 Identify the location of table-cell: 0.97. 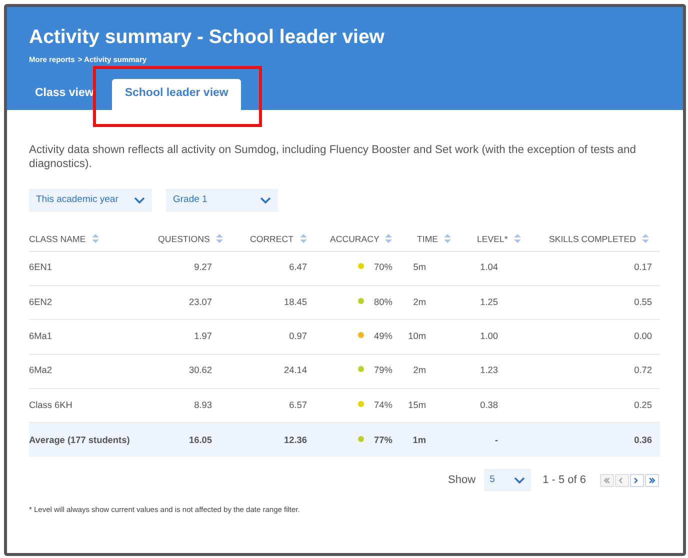
(275, 337).